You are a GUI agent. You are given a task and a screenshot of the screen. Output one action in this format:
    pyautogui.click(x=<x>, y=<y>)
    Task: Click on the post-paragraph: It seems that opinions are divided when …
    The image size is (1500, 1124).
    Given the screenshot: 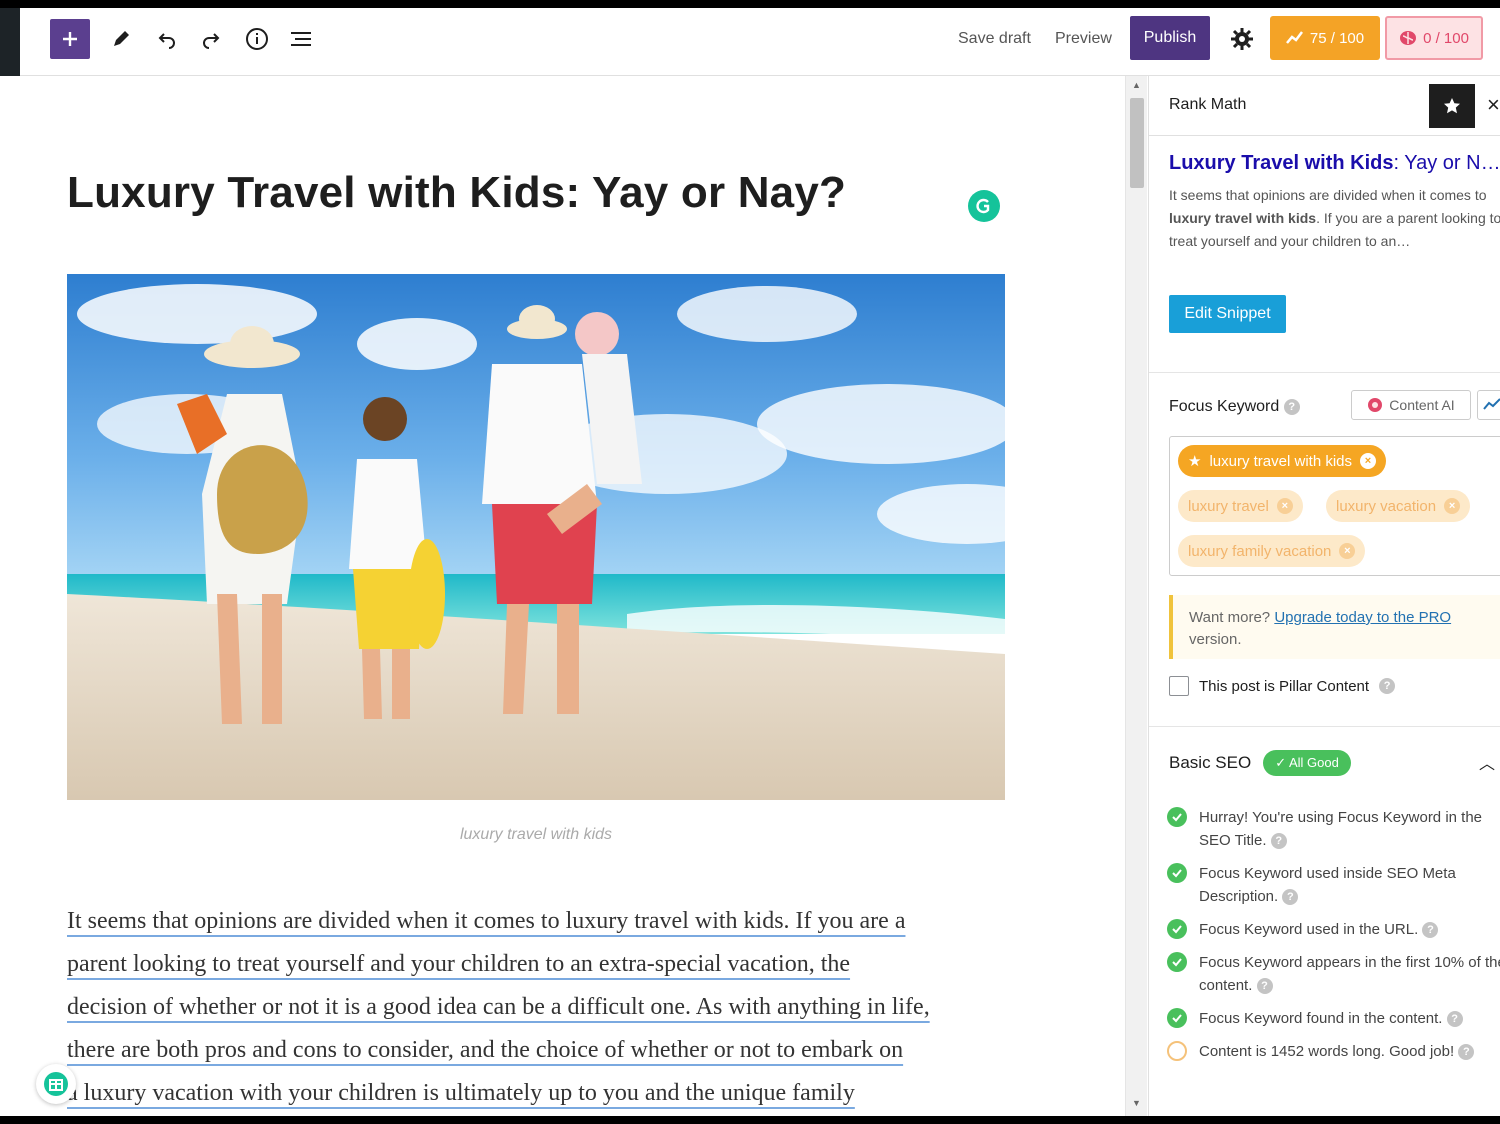 What is the action you would take?
    pyautogui.click(x=542, y=1007)
    